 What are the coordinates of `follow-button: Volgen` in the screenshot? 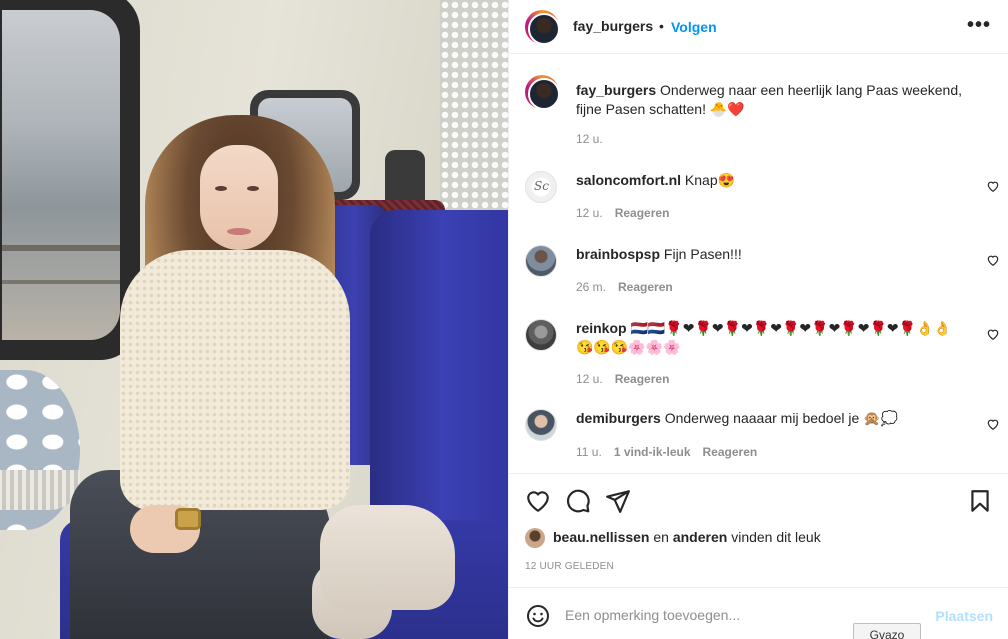 It's located at (694, 27).